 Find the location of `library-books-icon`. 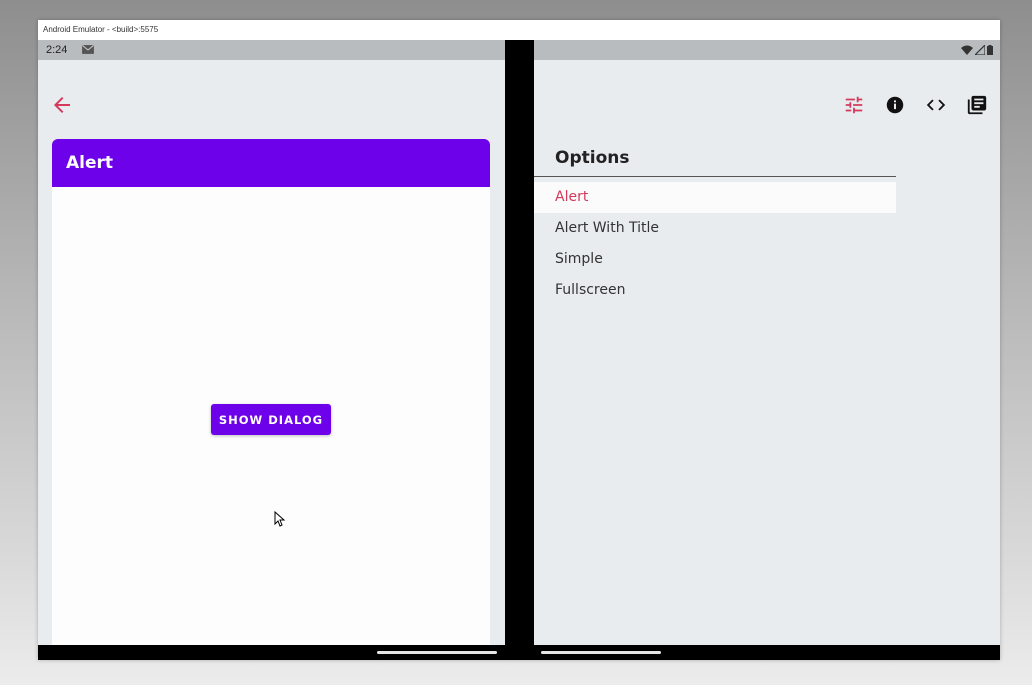

library-books-icon is located at coordinates (977, 105).